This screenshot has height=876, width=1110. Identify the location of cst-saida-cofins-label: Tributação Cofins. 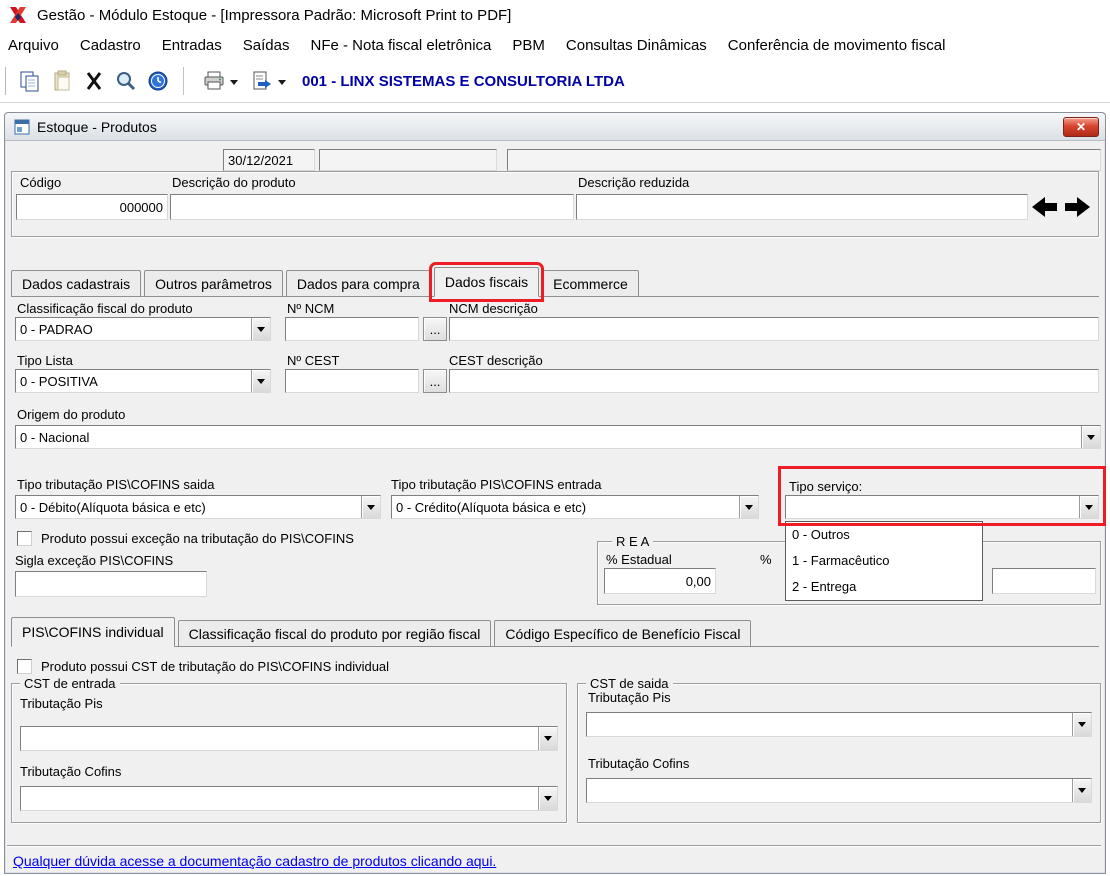
(639, 763).